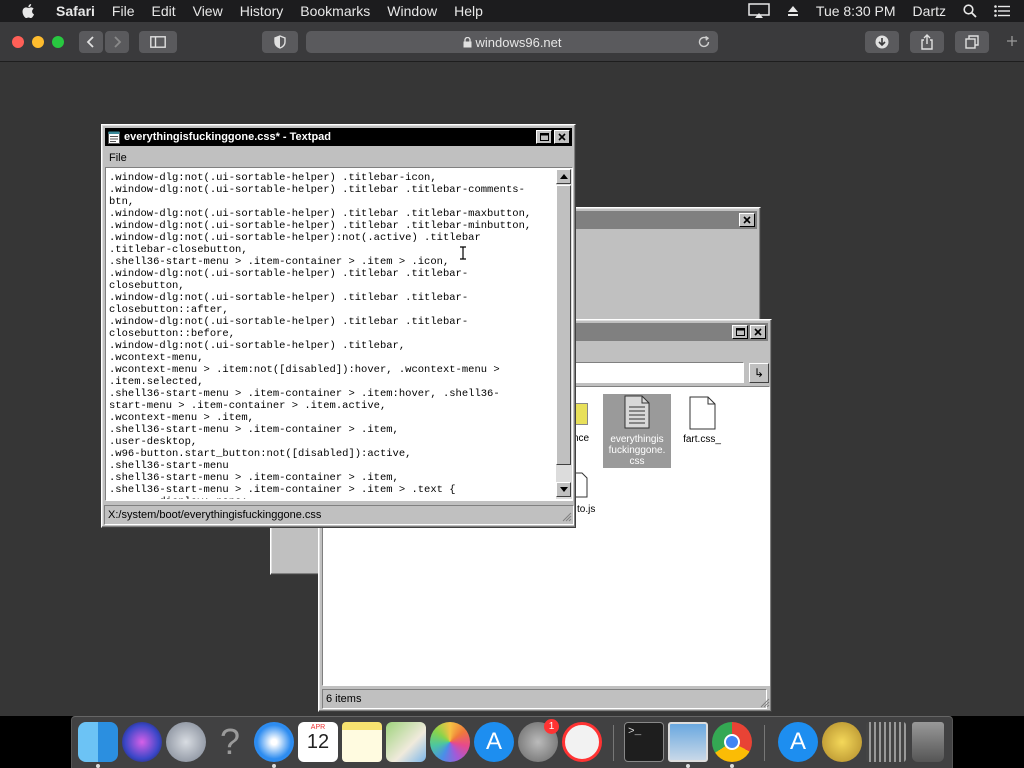 The image size is (1024, 768). Describe the element at coordinates (75, 11) in the screenshot. I see `menu-app-name: Safari` at that location.